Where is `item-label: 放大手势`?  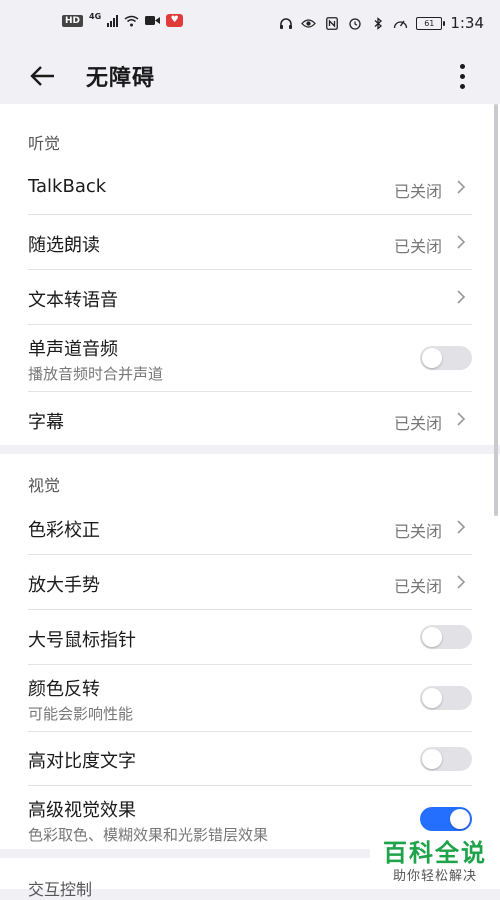
item-label: 放大手势 is located at coordinates (64, 585).